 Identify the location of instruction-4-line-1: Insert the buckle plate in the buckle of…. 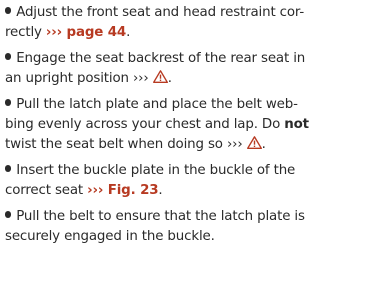
(150, 171).